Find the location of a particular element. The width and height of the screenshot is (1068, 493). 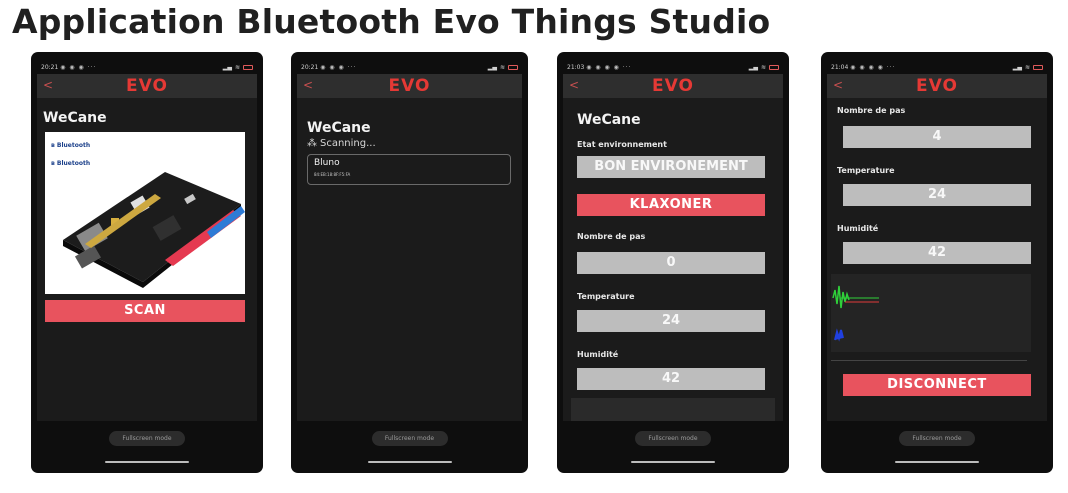

environment-label: Etat environnement is located at coordinates (622, 144).